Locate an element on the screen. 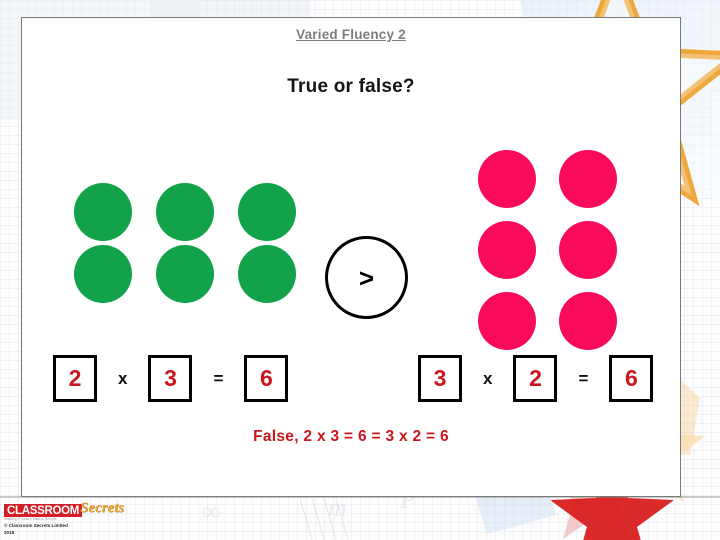 The height and width of the screenshot is (540, 720). equation-left-value-1: 2 is located at coordinates (75, 378).